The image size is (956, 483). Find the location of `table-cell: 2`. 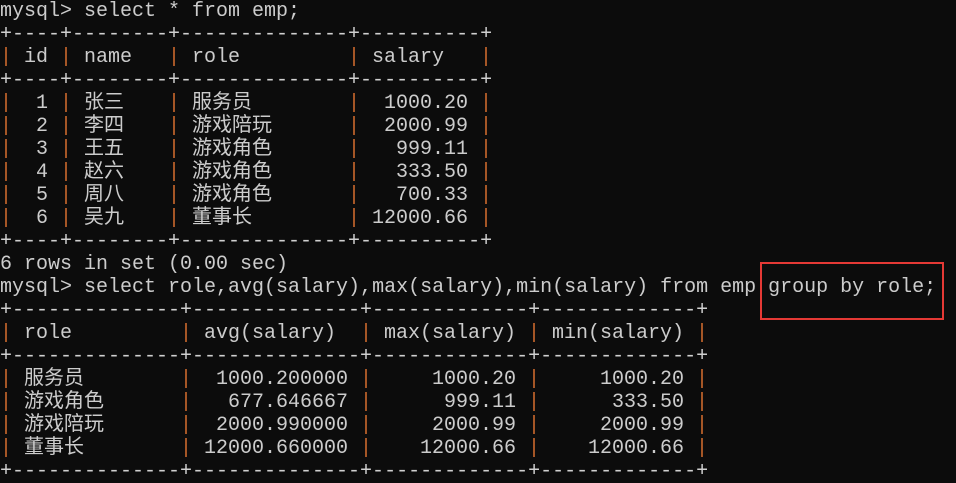

table-cell: 2 is located at coordinates (41, 126).